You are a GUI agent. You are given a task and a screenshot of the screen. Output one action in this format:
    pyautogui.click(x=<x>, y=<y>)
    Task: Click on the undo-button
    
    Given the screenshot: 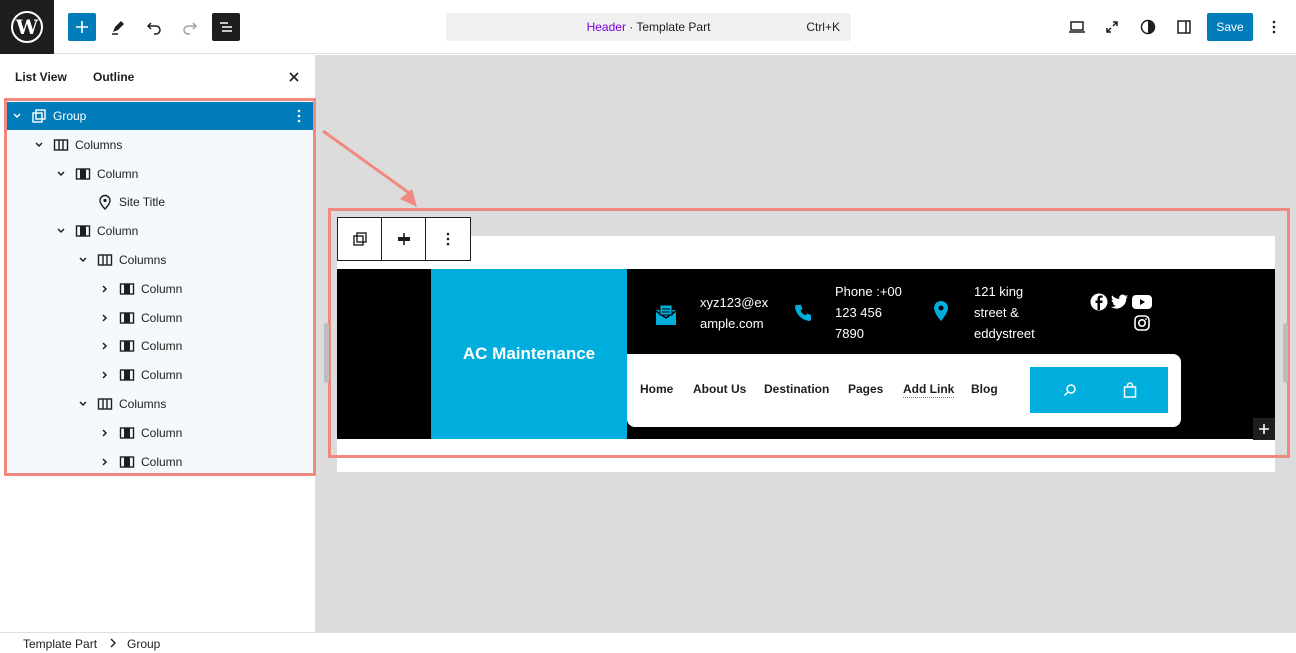 What is the action you would take?
    pyautogui.click(x=154, y=27)
    